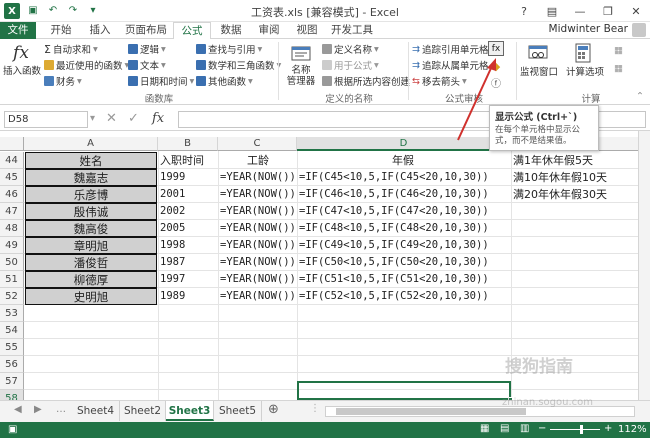 This screenshot has height=438, width=650. What do you see at coordinates (86, 65) in the screenshot?
I see `recent-functions-button: 最近使用的函数 ▾` at bounding box center [86, 65].